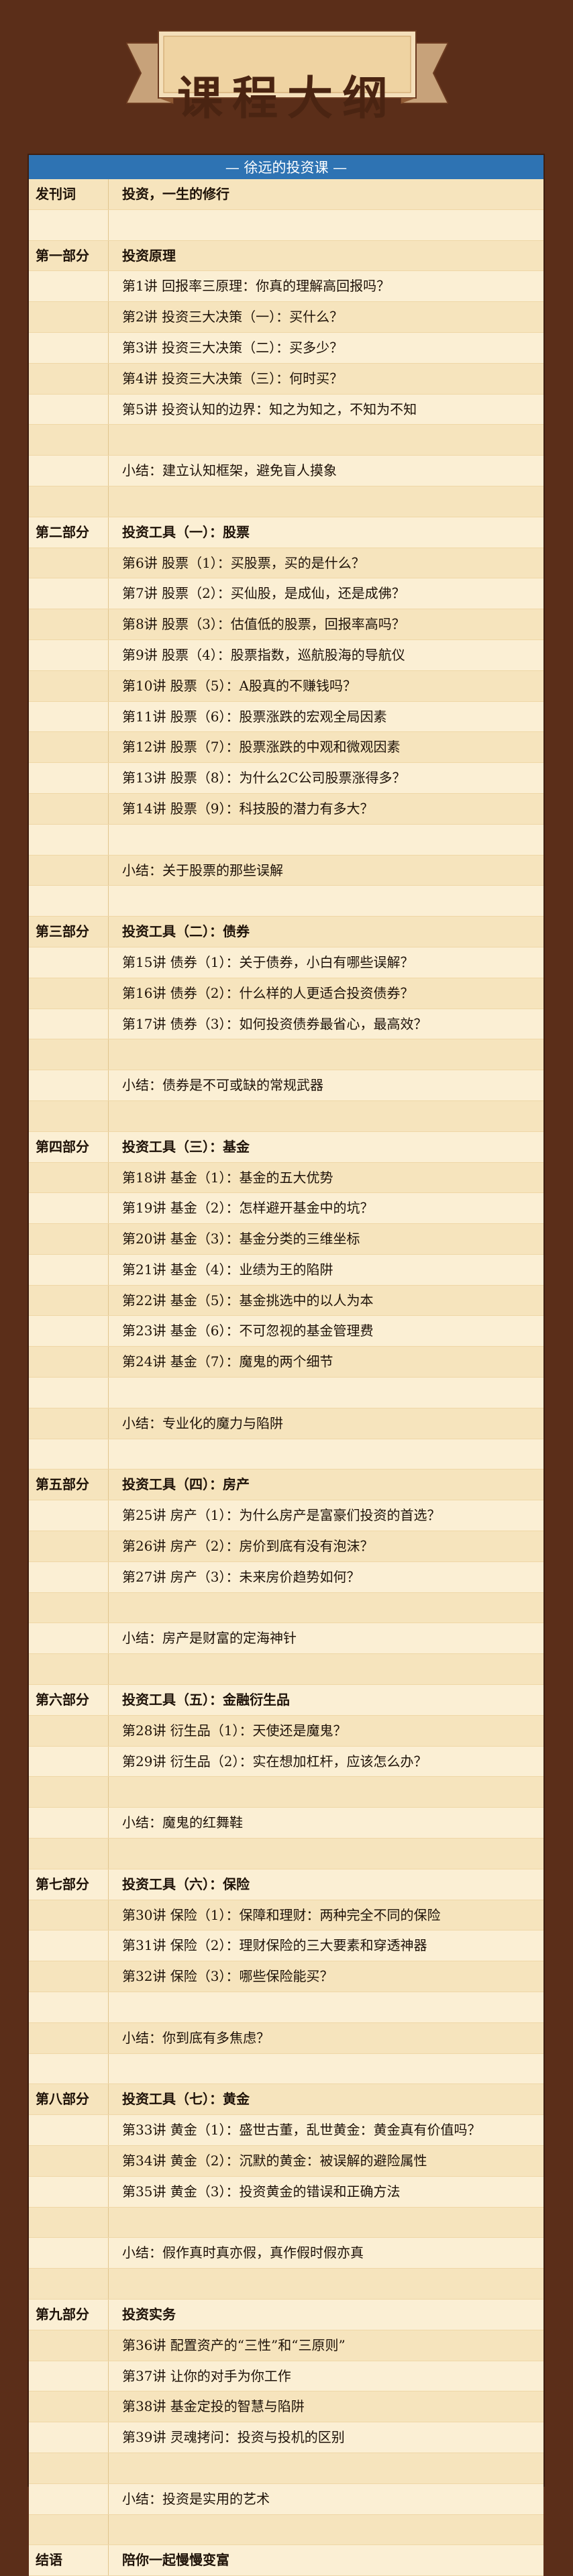 Image resolution: width=573 pixels, height=2576 pixels. What do you see at coordinates (286, 2376) in the screenshot?
I see `syllabus-row: 第37讲 让你的对手为你工作` at bounding box center [286, 2376].